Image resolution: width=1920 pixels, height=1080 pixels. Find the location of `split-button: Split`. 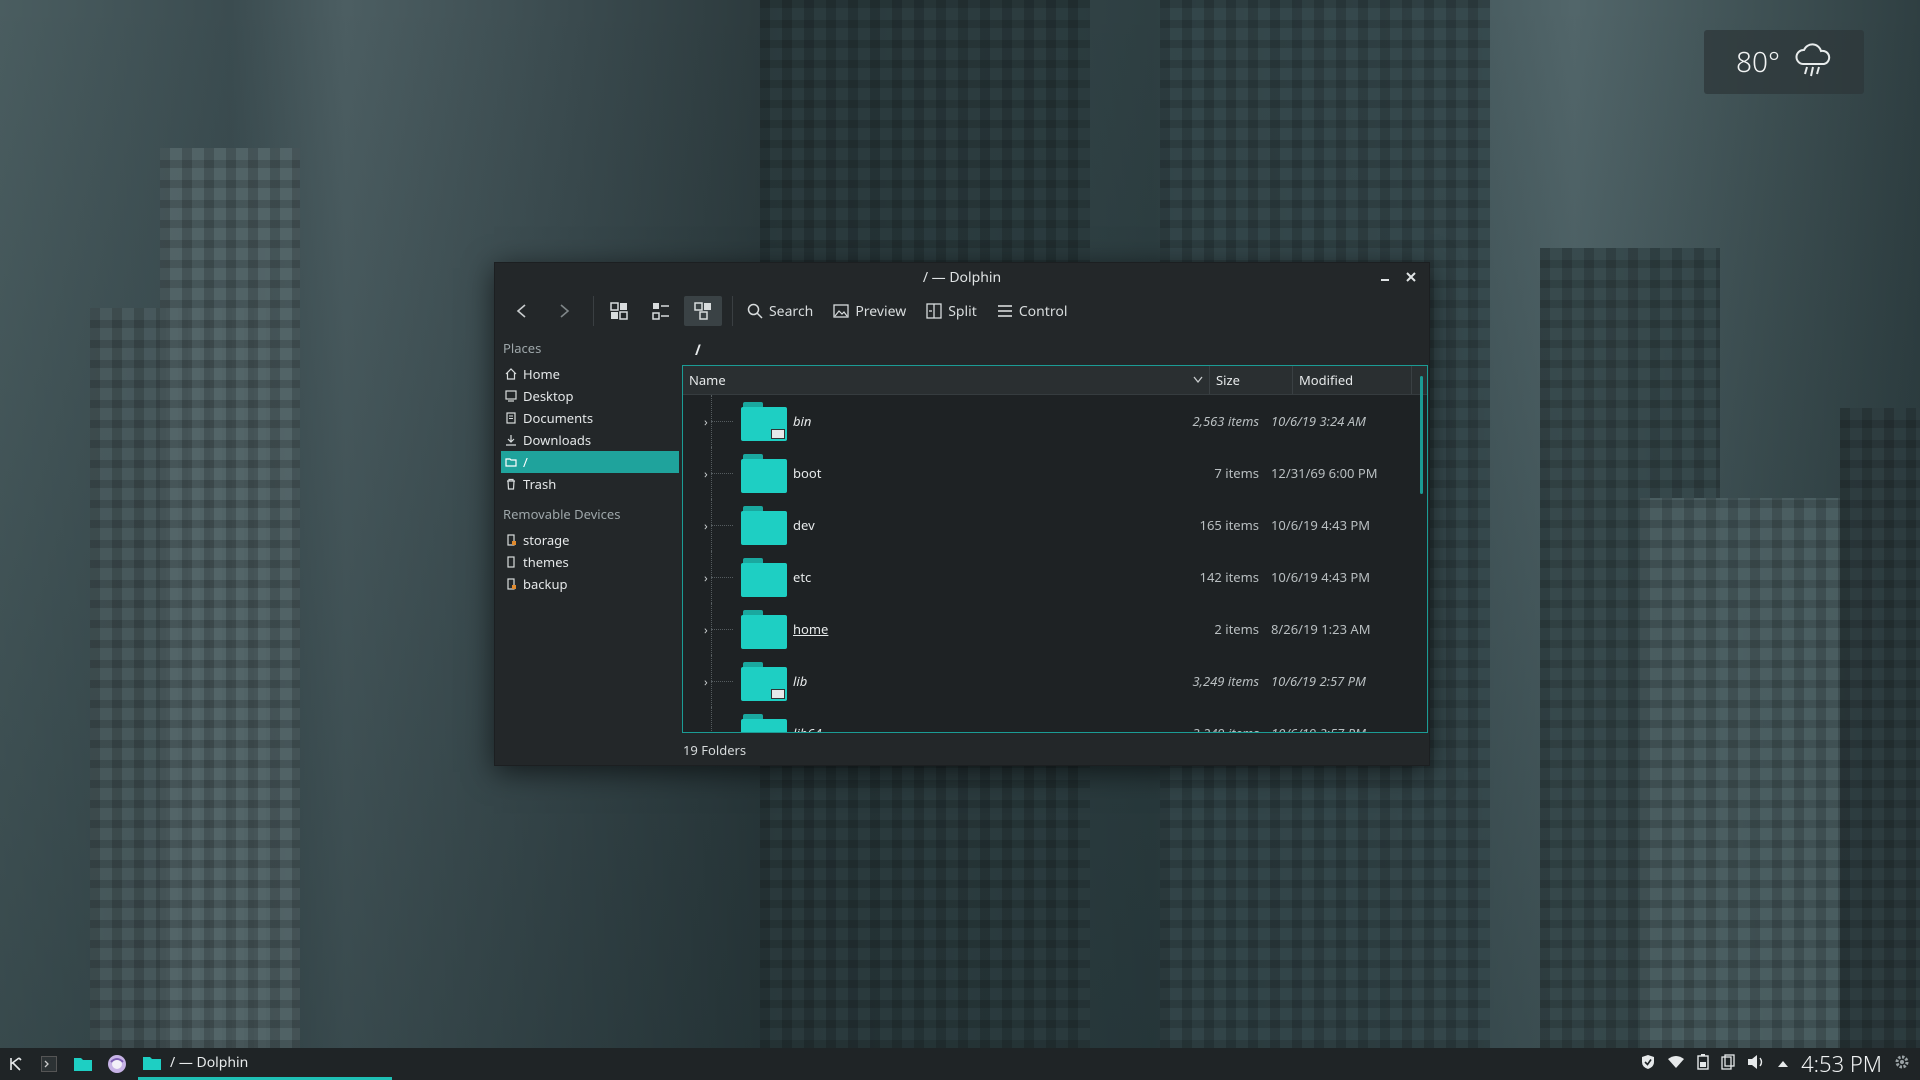

split-button: Split is located at coordinates (951, 311).